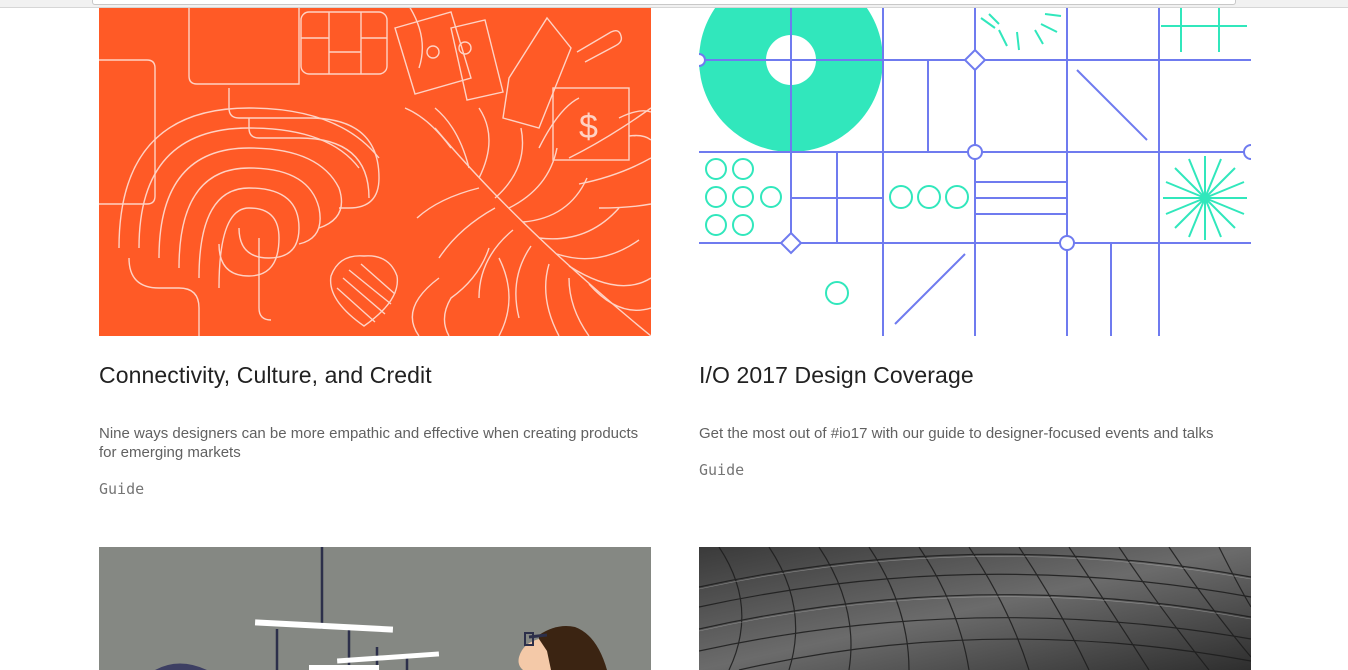 The width and height of the screenshot is (1348, 670). What do you see at coordinates (664, 2) in the screenshot?
I see `address-bar` at bounding box center [664, 2].